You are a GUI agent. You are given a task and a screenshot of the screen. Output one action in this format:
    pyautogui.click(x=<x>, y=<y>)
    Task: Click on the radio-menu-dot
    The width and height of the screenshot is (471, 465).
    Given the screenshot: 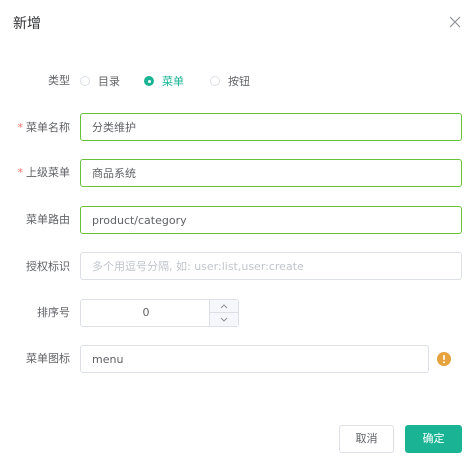 What is the action you would take?
    pyautogui.click(x=149, y=81)
    